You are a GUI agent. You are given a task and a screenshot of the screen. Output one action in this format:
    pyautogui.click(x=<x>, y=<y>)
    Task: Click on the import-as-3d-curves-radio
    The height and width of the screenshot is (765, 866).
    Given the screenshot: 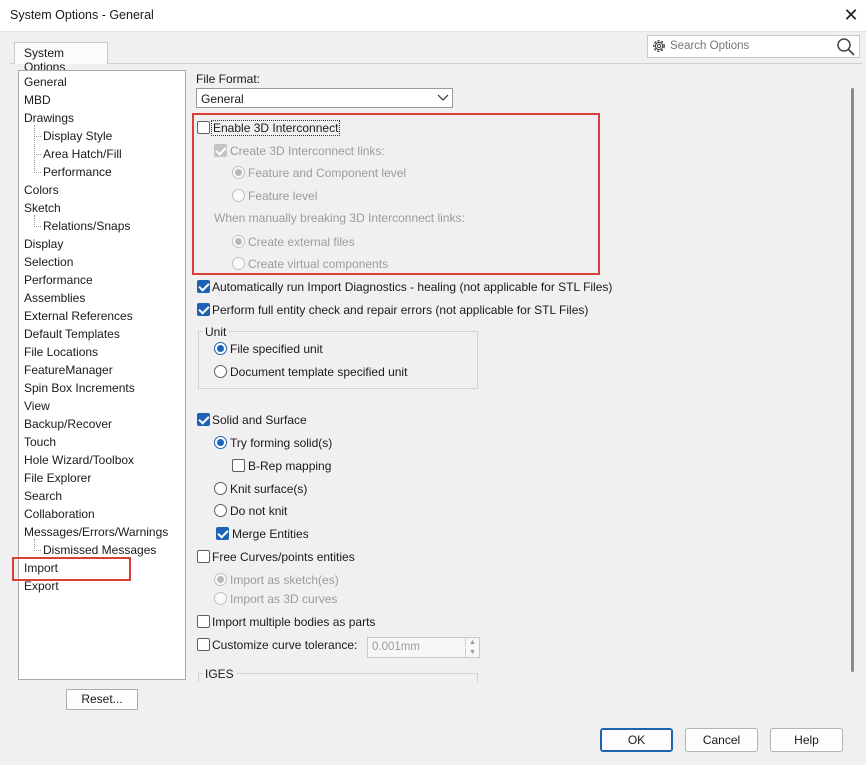 What is the action you would take?
    pyautogui.click(x=220, y=598)
    